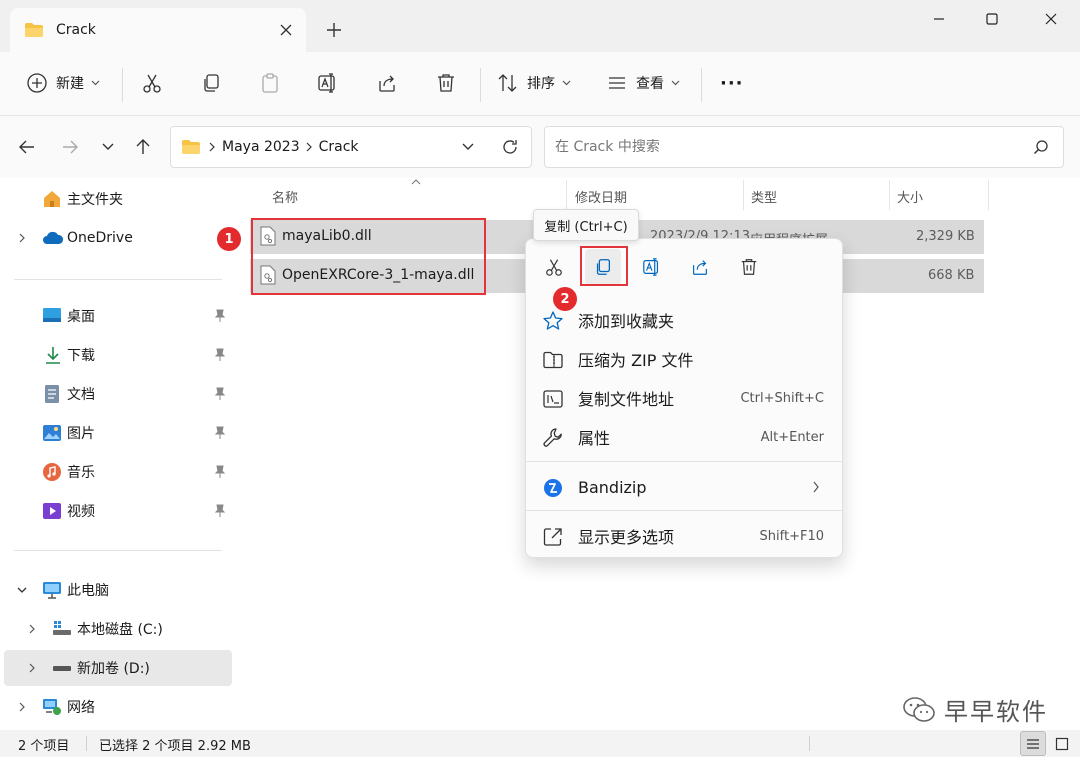 This screenshot has width=1080, height=757. Describe the element at coordinates (52, 317) in the screenshot. I see `desktop-icon` at that location.